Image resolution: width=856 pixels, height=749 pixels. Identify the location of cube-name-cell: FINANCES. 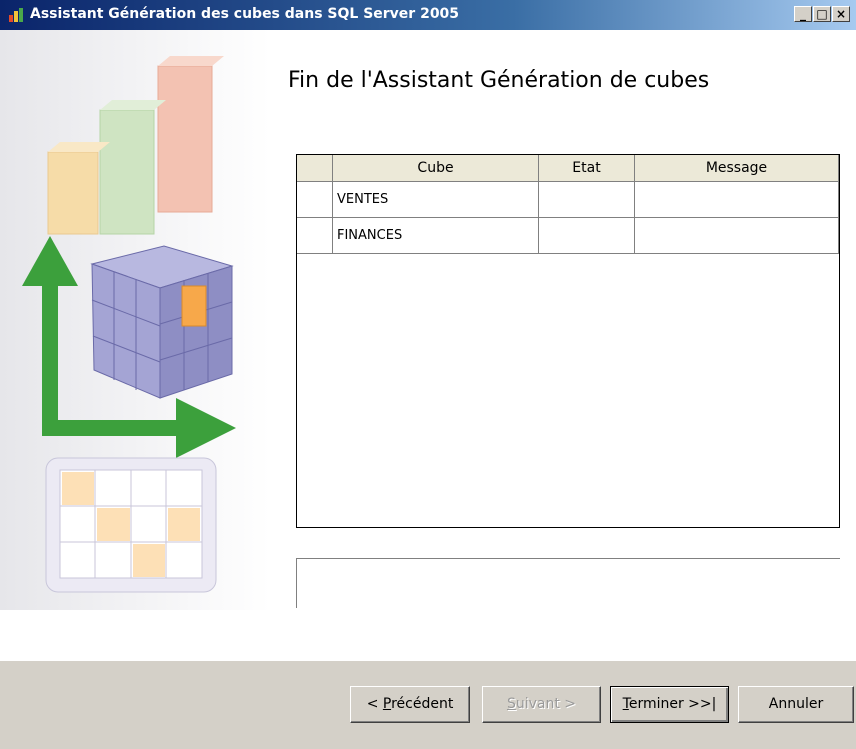
(436, 236).